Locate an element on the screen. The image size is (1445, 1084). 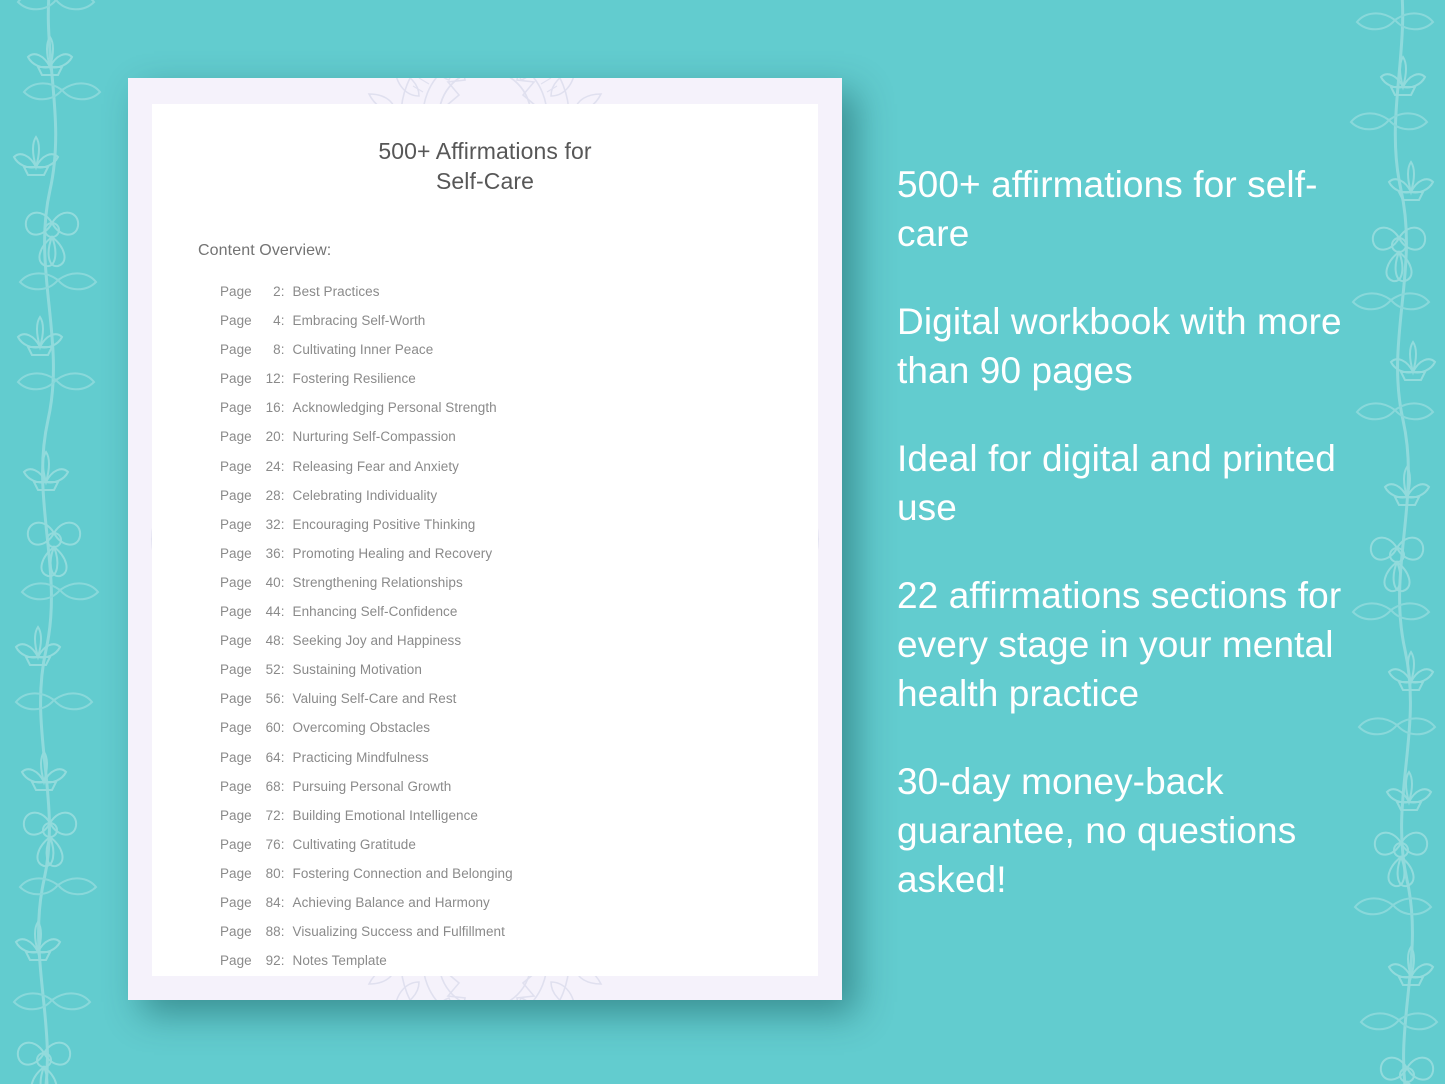
toc-row: Page 16: Acknowledging Personal Strength is located at coordinates (496, 407).